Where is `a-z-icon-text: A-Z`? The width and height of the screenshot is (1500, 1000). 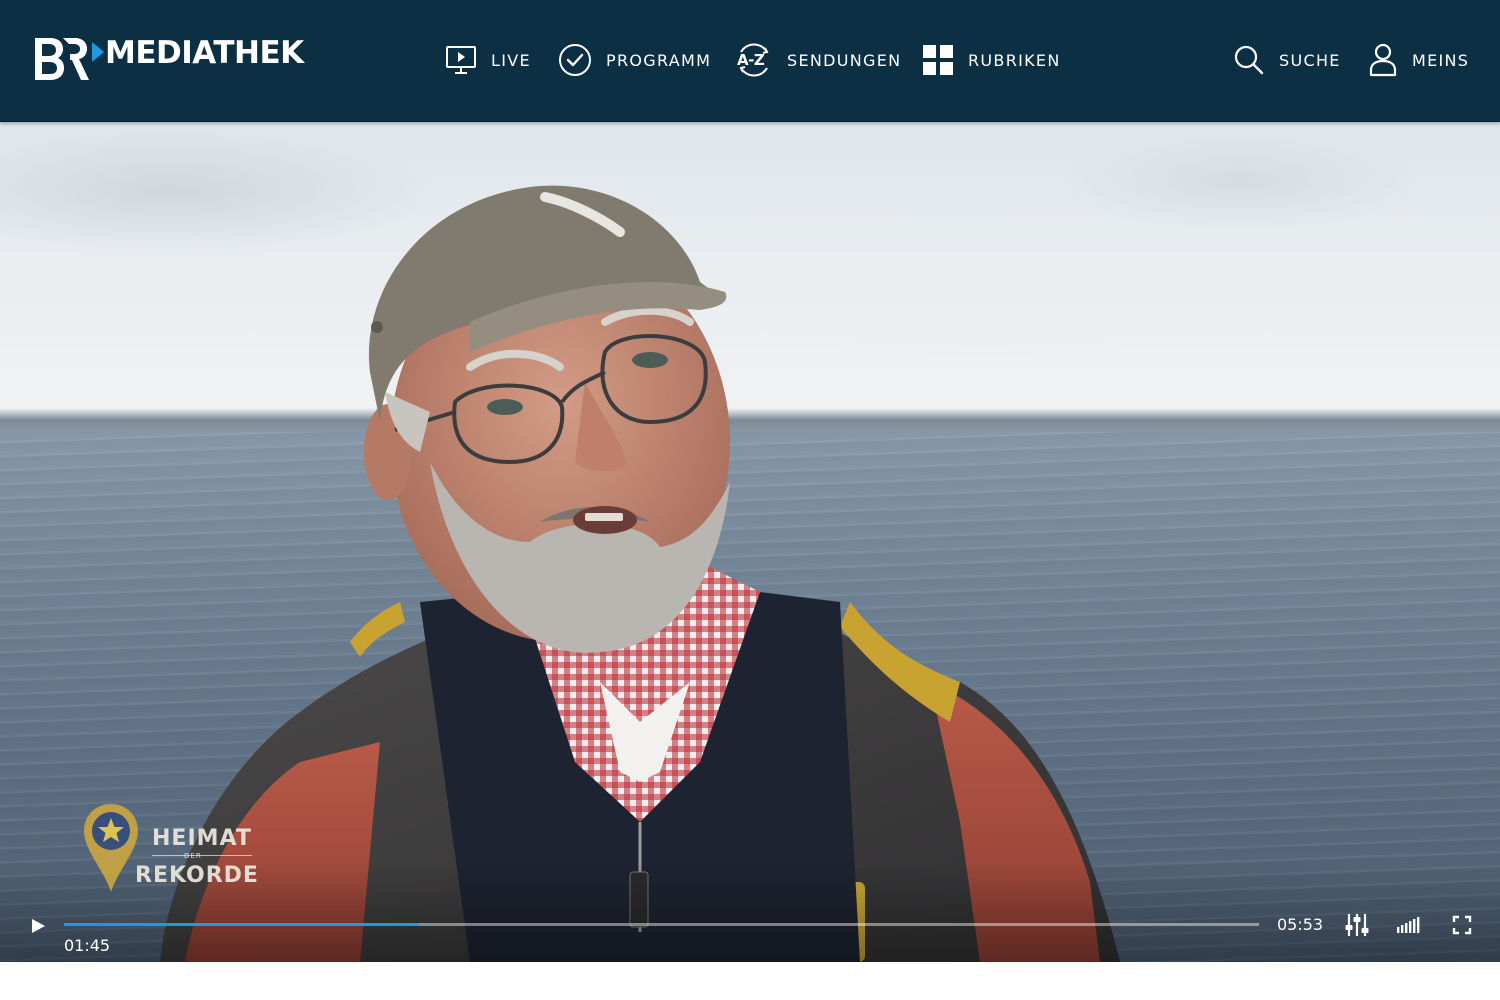
a-z-icon-text: A-Z is located at coordinates (751, 60).